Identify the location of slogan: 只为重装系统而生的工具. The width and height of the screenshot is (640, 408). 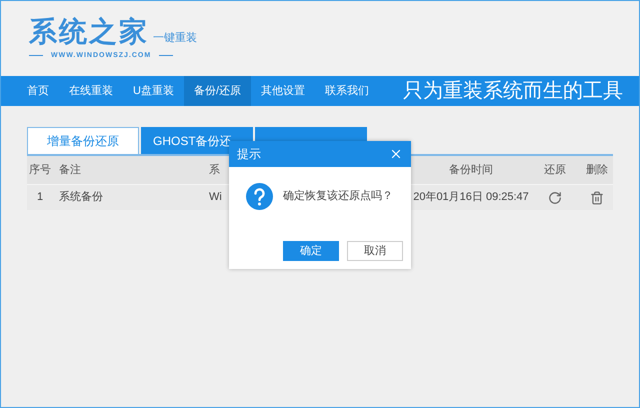
(513, 91).